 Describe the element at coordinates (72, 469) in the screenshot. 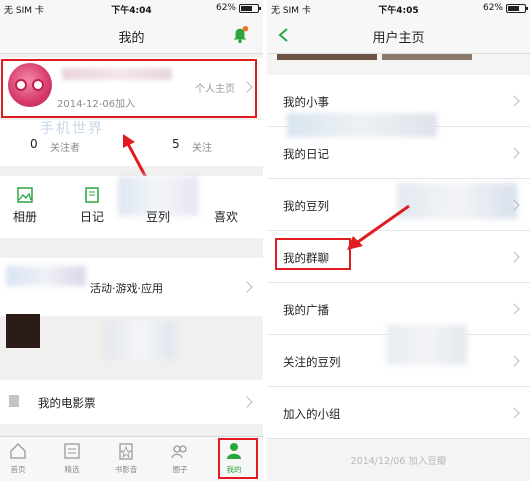

I see `tab-label: 精选` at that location.